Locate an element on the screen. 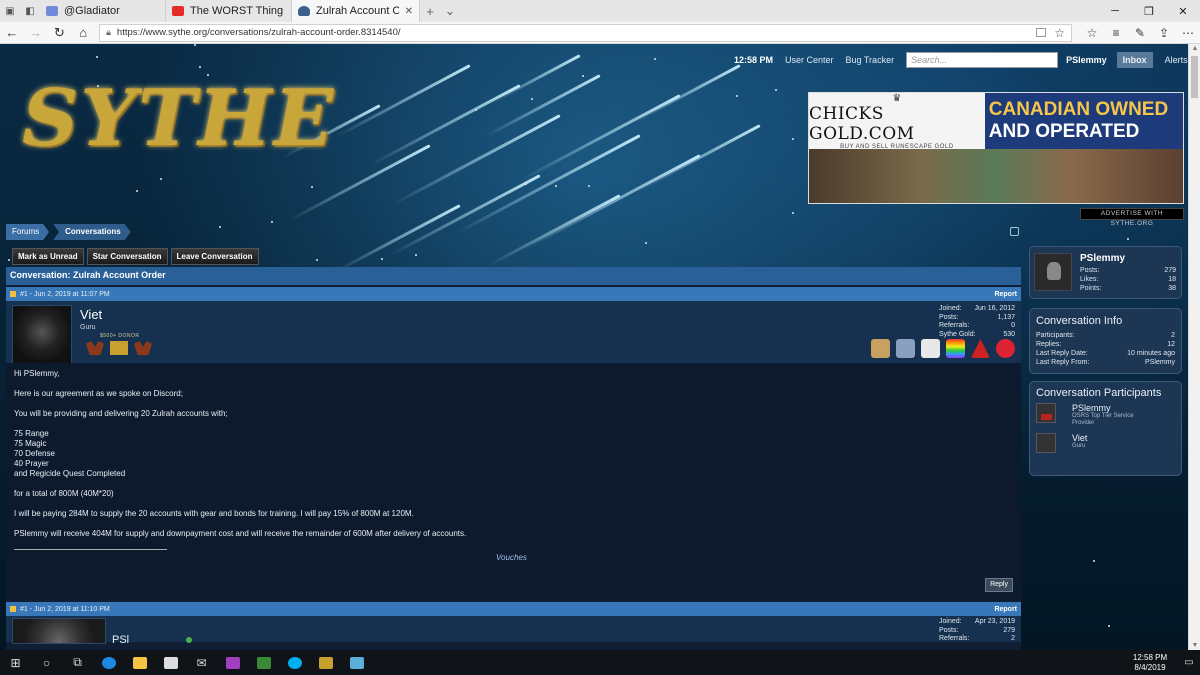  participant-item: PSlemmy OSRS Top Tier Service Provider is located at coordinates (1105, 416).